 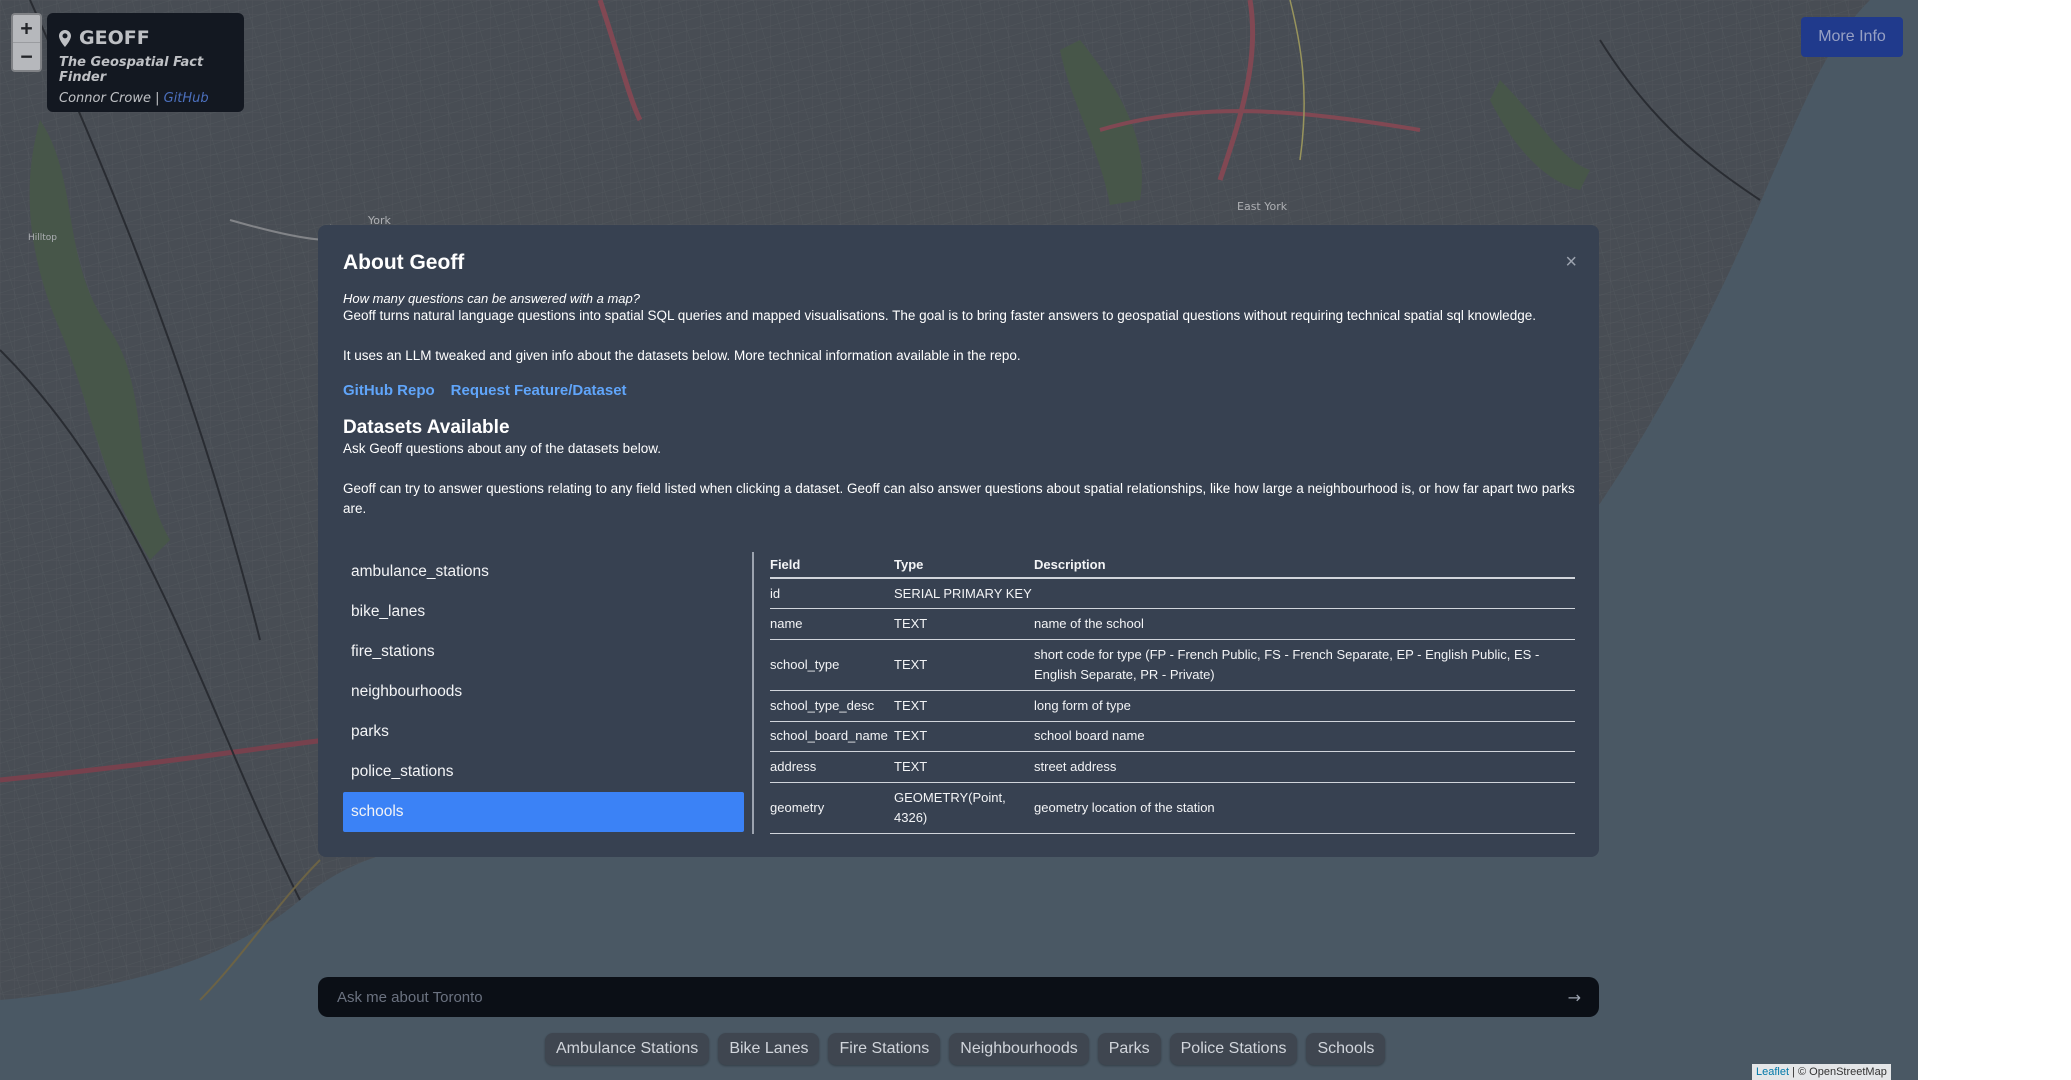 What do you see at coordinates (1346, 1049) in the screenshot?
I see `chip-schools: Schools` at bounding box center [1346, 1049].